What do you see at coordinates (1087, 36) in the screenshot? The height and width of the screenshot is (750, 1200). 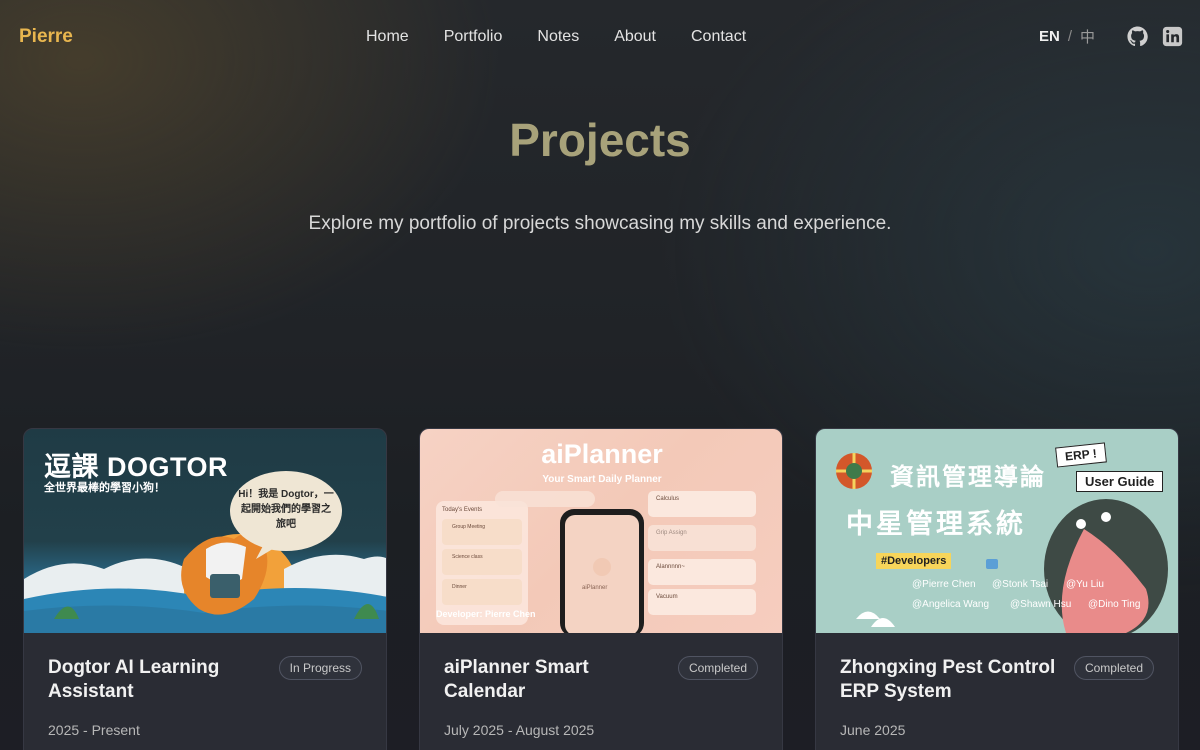 I see `lang-zh: 中` at bounding box center [1087, 36].